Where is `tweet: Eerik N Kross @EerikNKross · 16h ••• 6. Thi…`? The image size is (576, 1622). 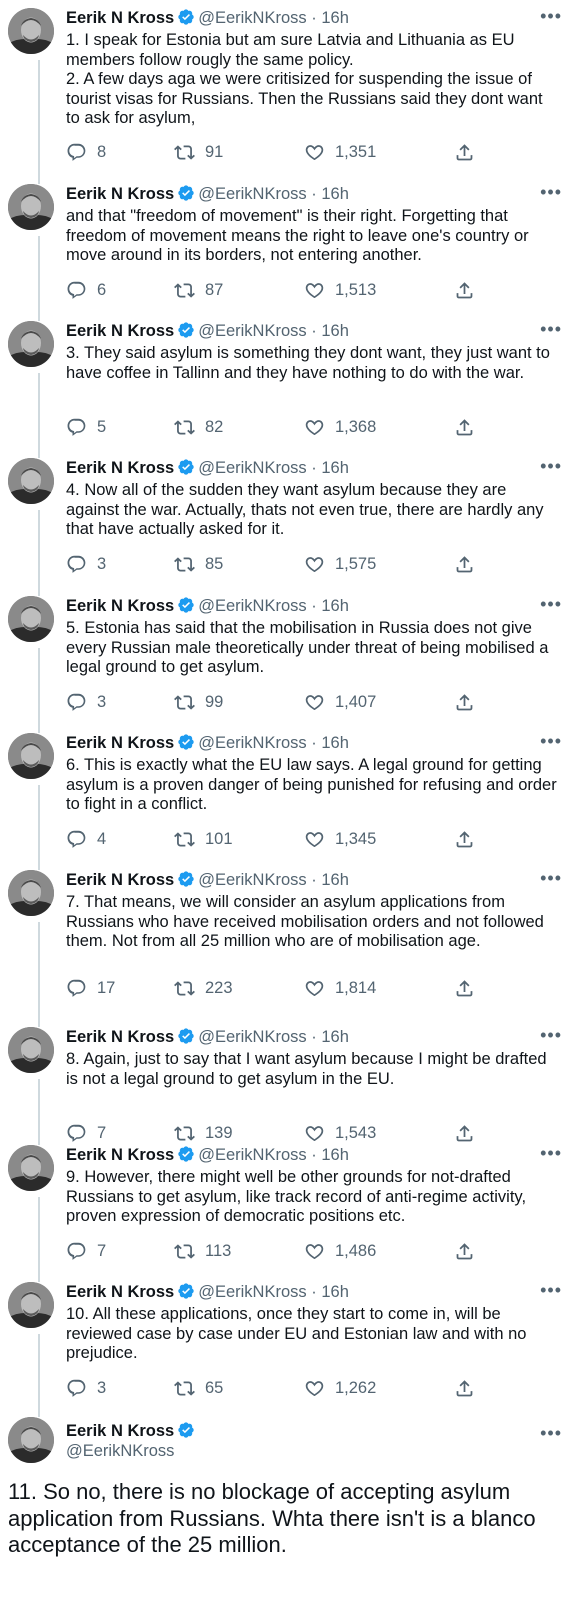 tweet: Eerik N Kross @EerikNKross · 16h ••• 6. Thi… is located at coordinates (288, 801).